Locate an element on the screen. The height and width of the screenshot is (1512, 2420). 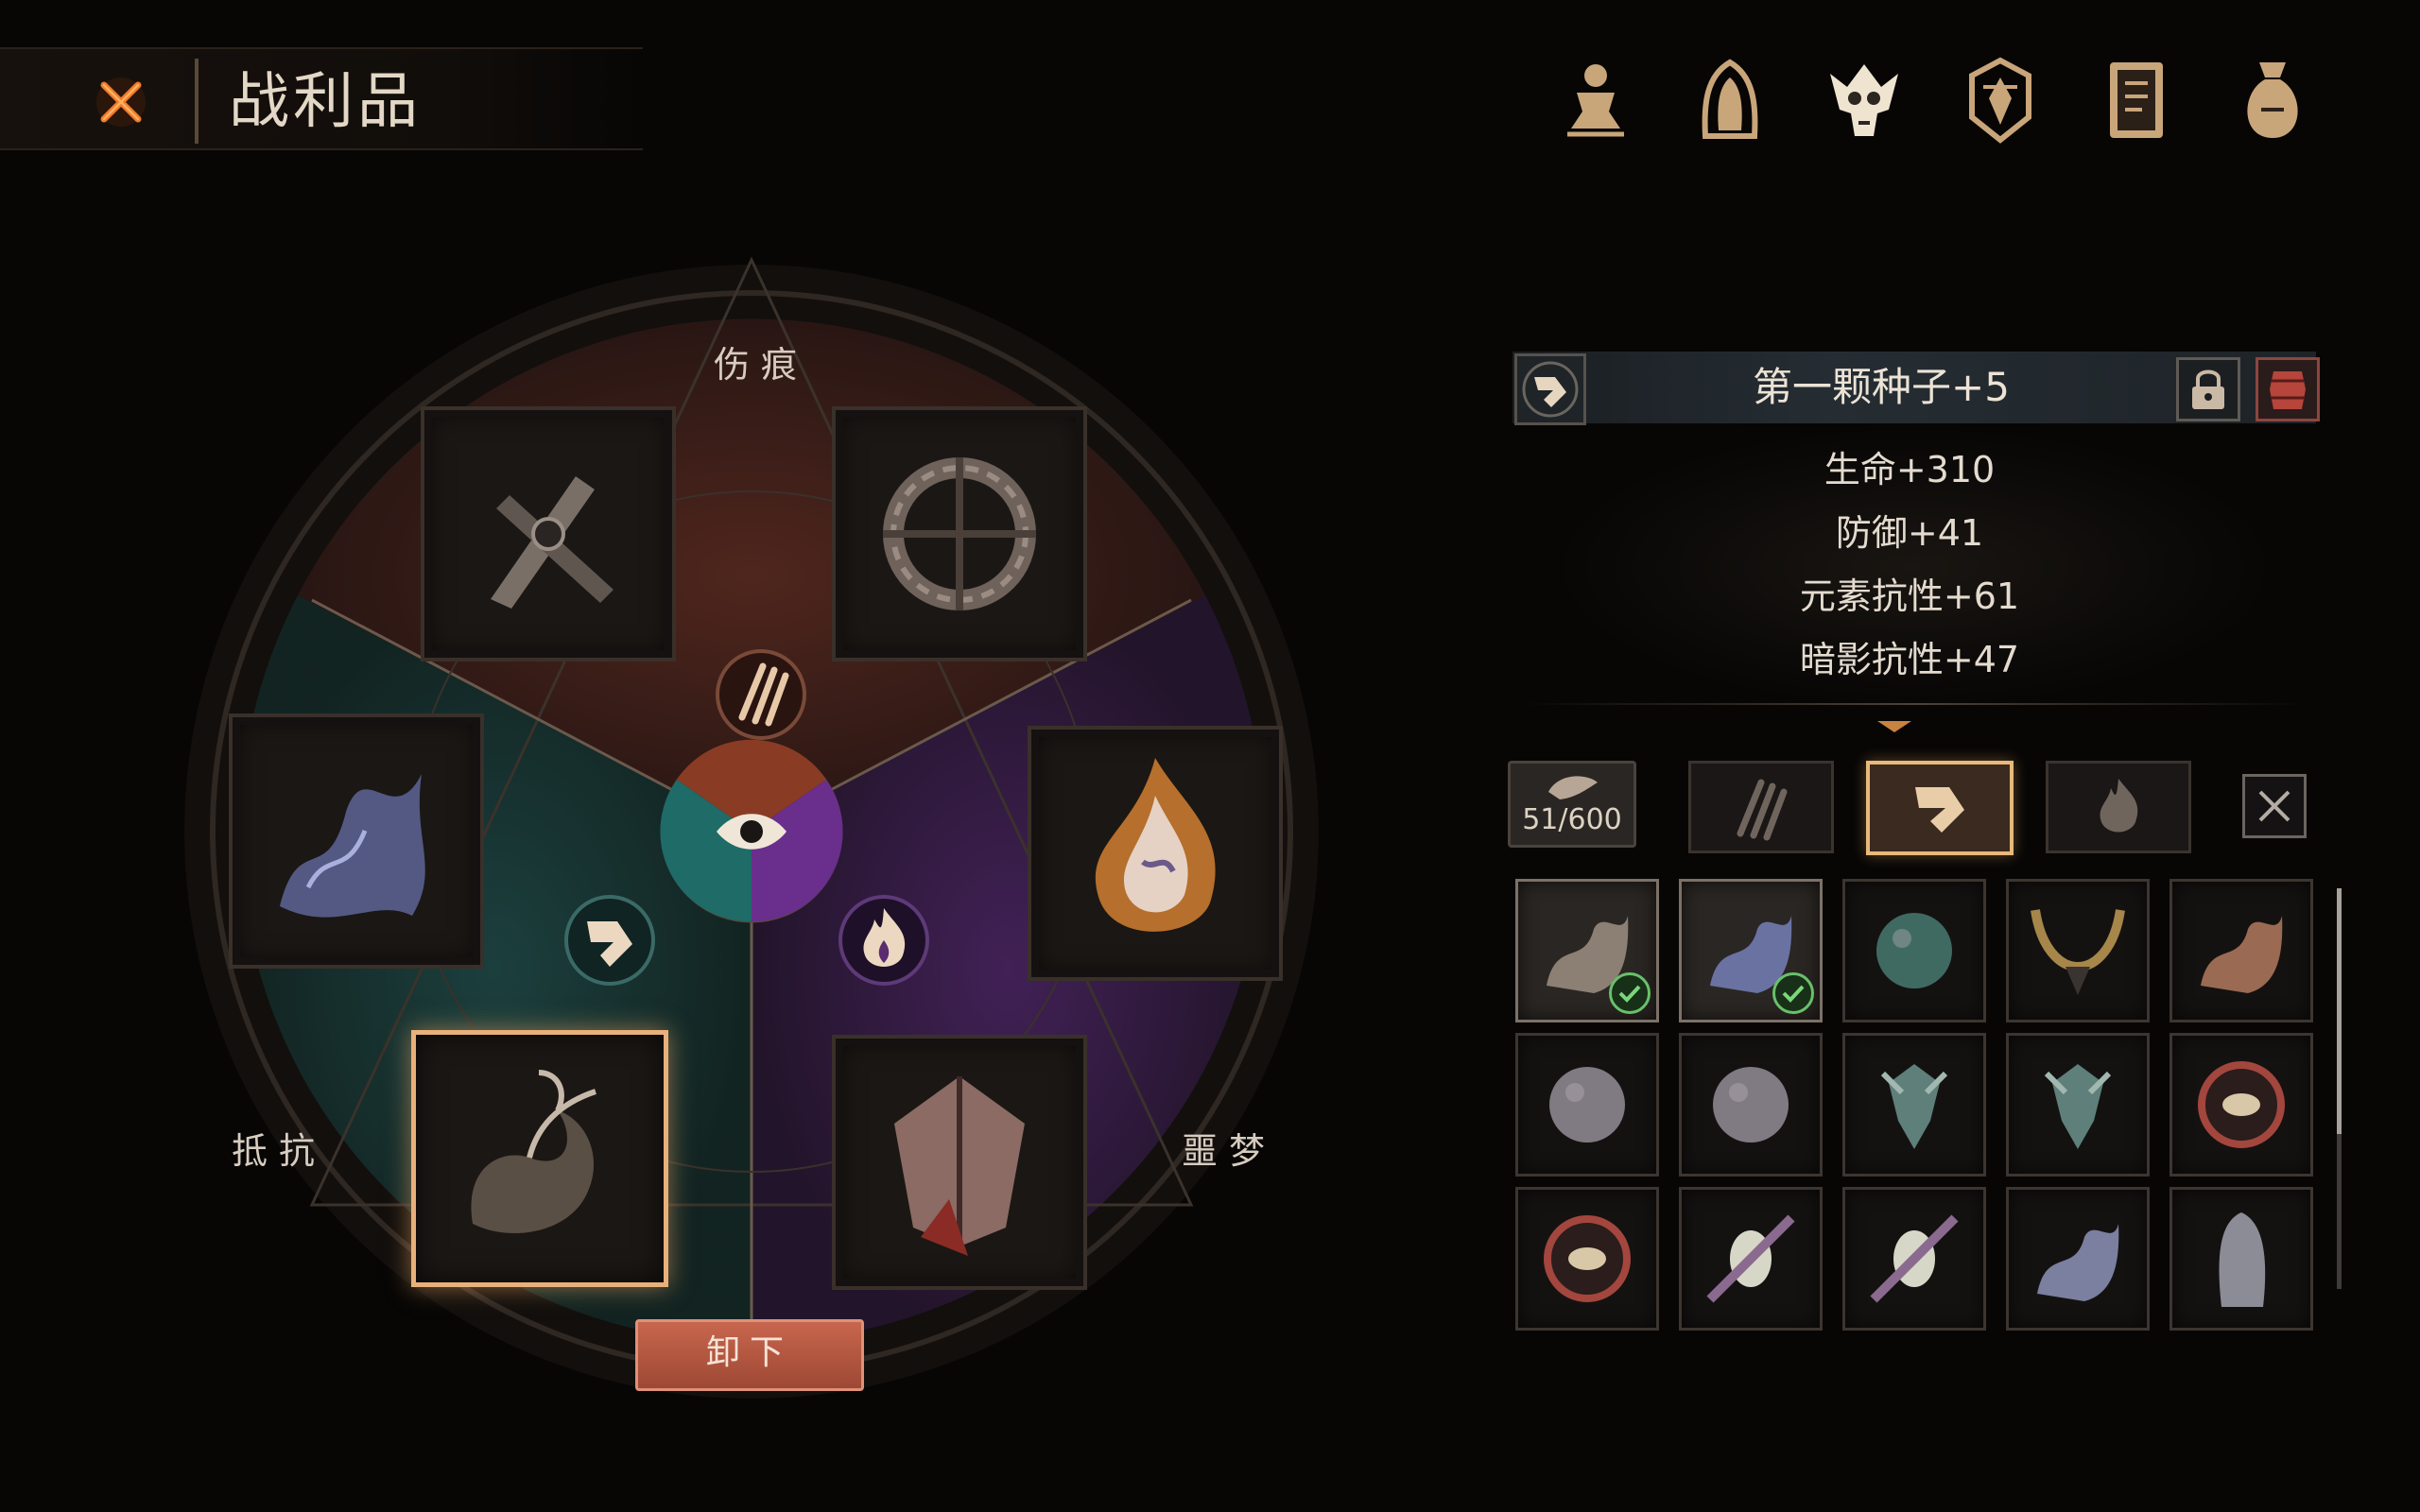
burning-wisp-icon is located at coordinates (1155, 845).